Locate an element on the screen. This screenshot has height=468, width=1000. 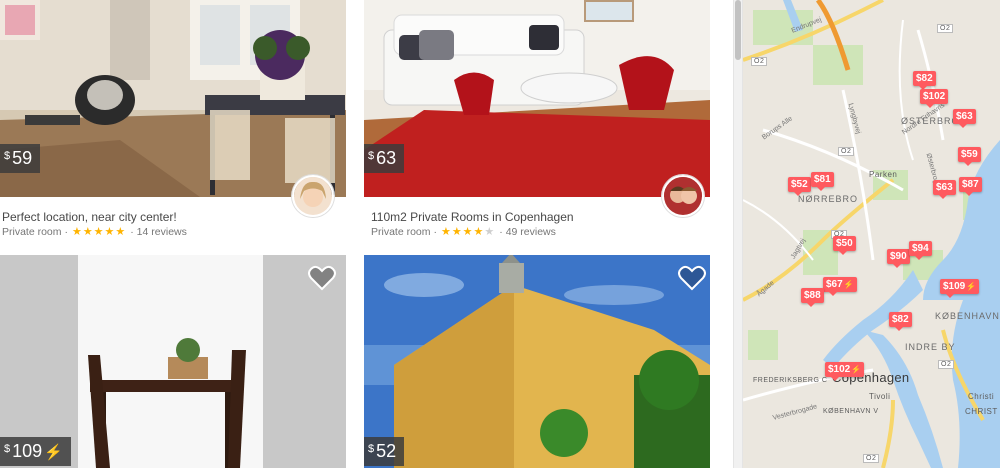
price-amount: 52 is located at coordinates (386, 451).